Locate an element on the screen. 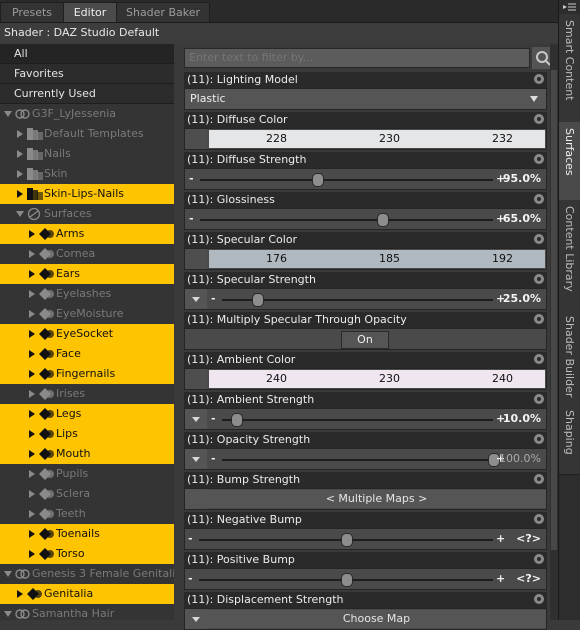  tree-item: Teeth is located at coordinates (87, 514).